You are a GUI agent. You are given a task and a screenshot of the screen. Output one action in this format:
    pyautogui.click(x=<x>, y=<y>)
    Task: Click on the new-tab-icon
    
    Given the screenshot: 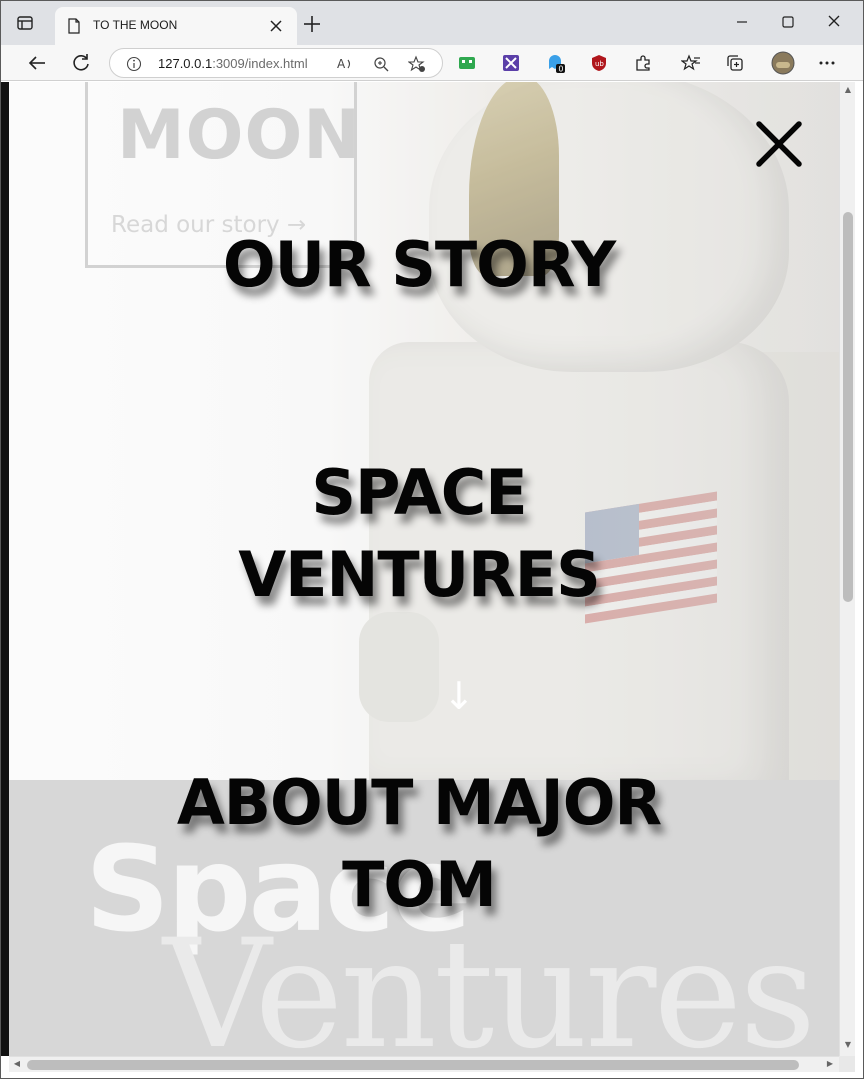 What is the action you would take?
    pyautogui.click(x=312, y=24)
    